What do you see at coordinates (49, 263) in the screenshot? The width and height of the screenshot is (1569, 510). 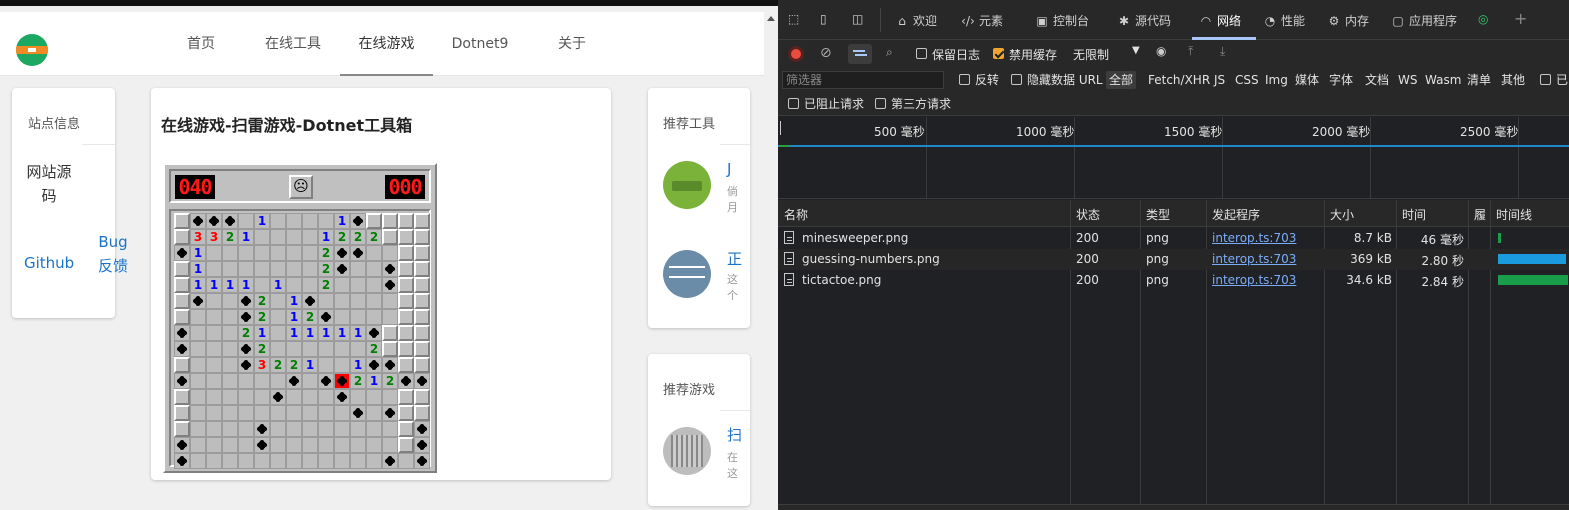 I see `github-link: Github` at bounding box center [49, 263].